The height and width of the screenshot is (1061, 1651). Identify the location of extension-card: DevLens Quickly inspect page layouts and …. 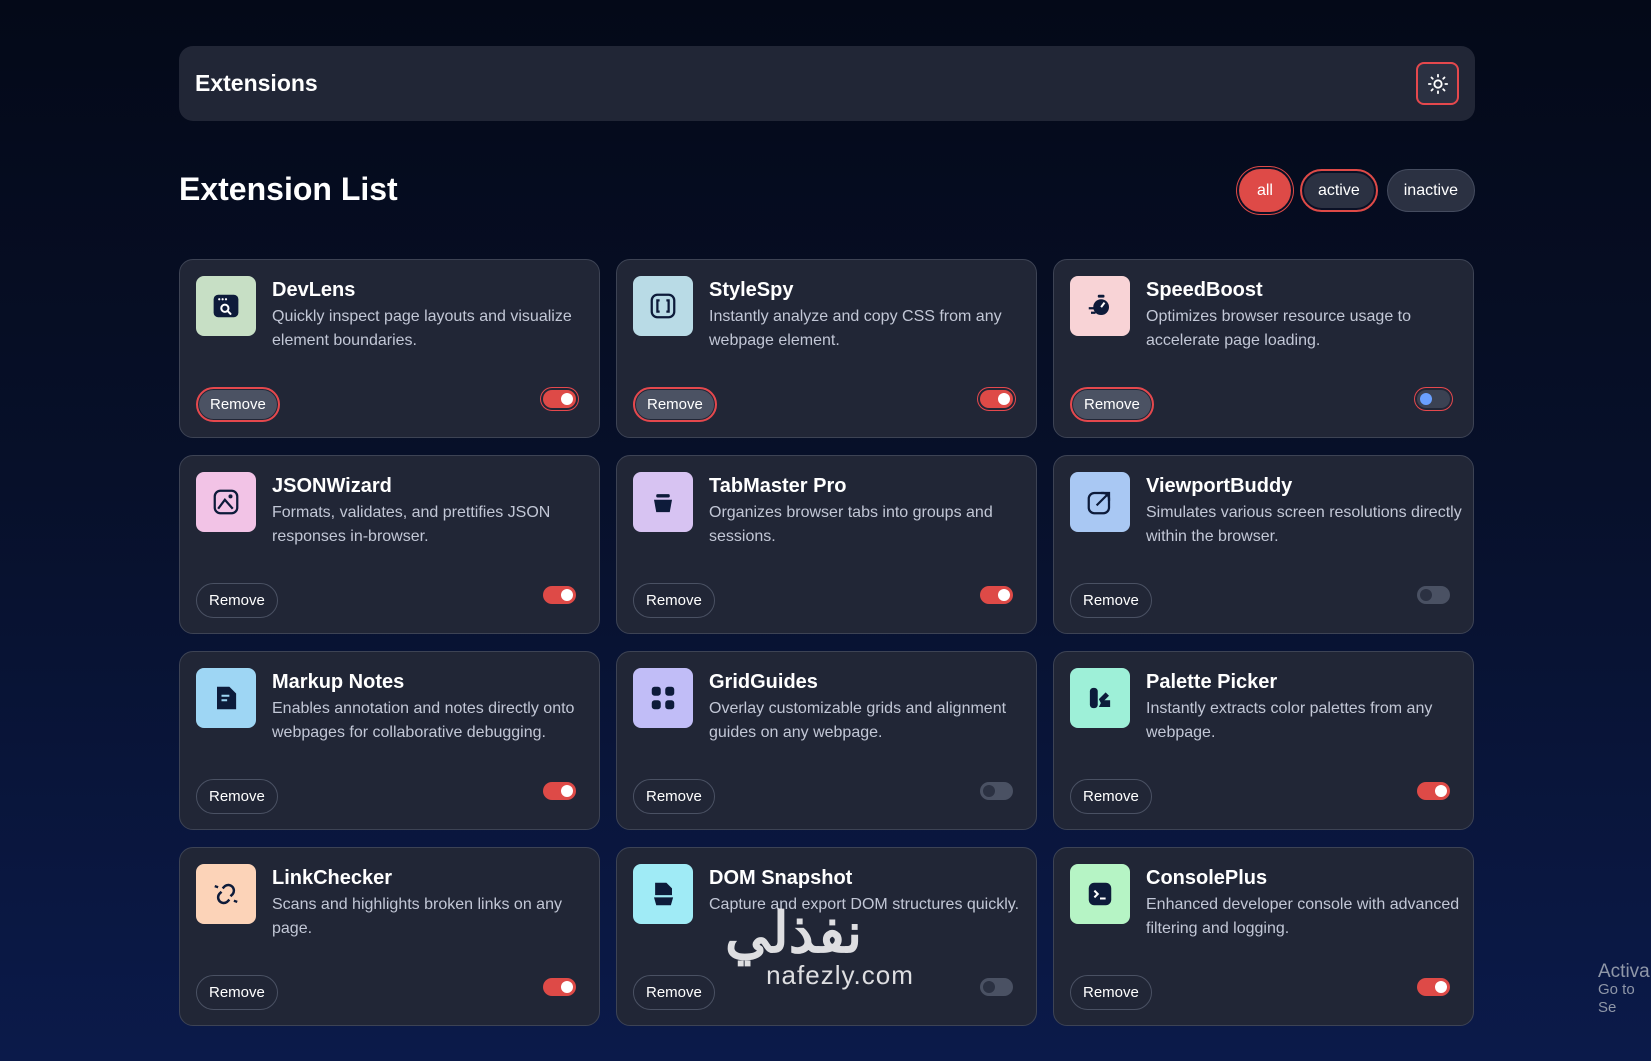
(389, 348).